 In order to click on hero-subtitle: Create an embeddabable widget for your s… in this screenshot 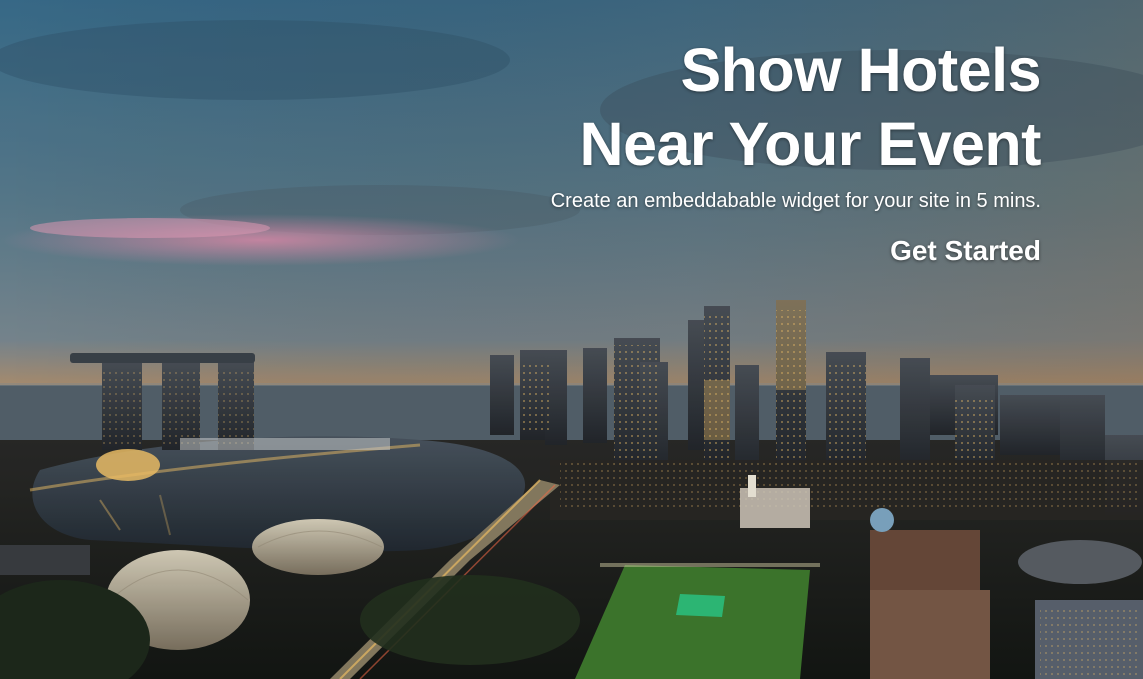, I will do `click(795, 201)`.